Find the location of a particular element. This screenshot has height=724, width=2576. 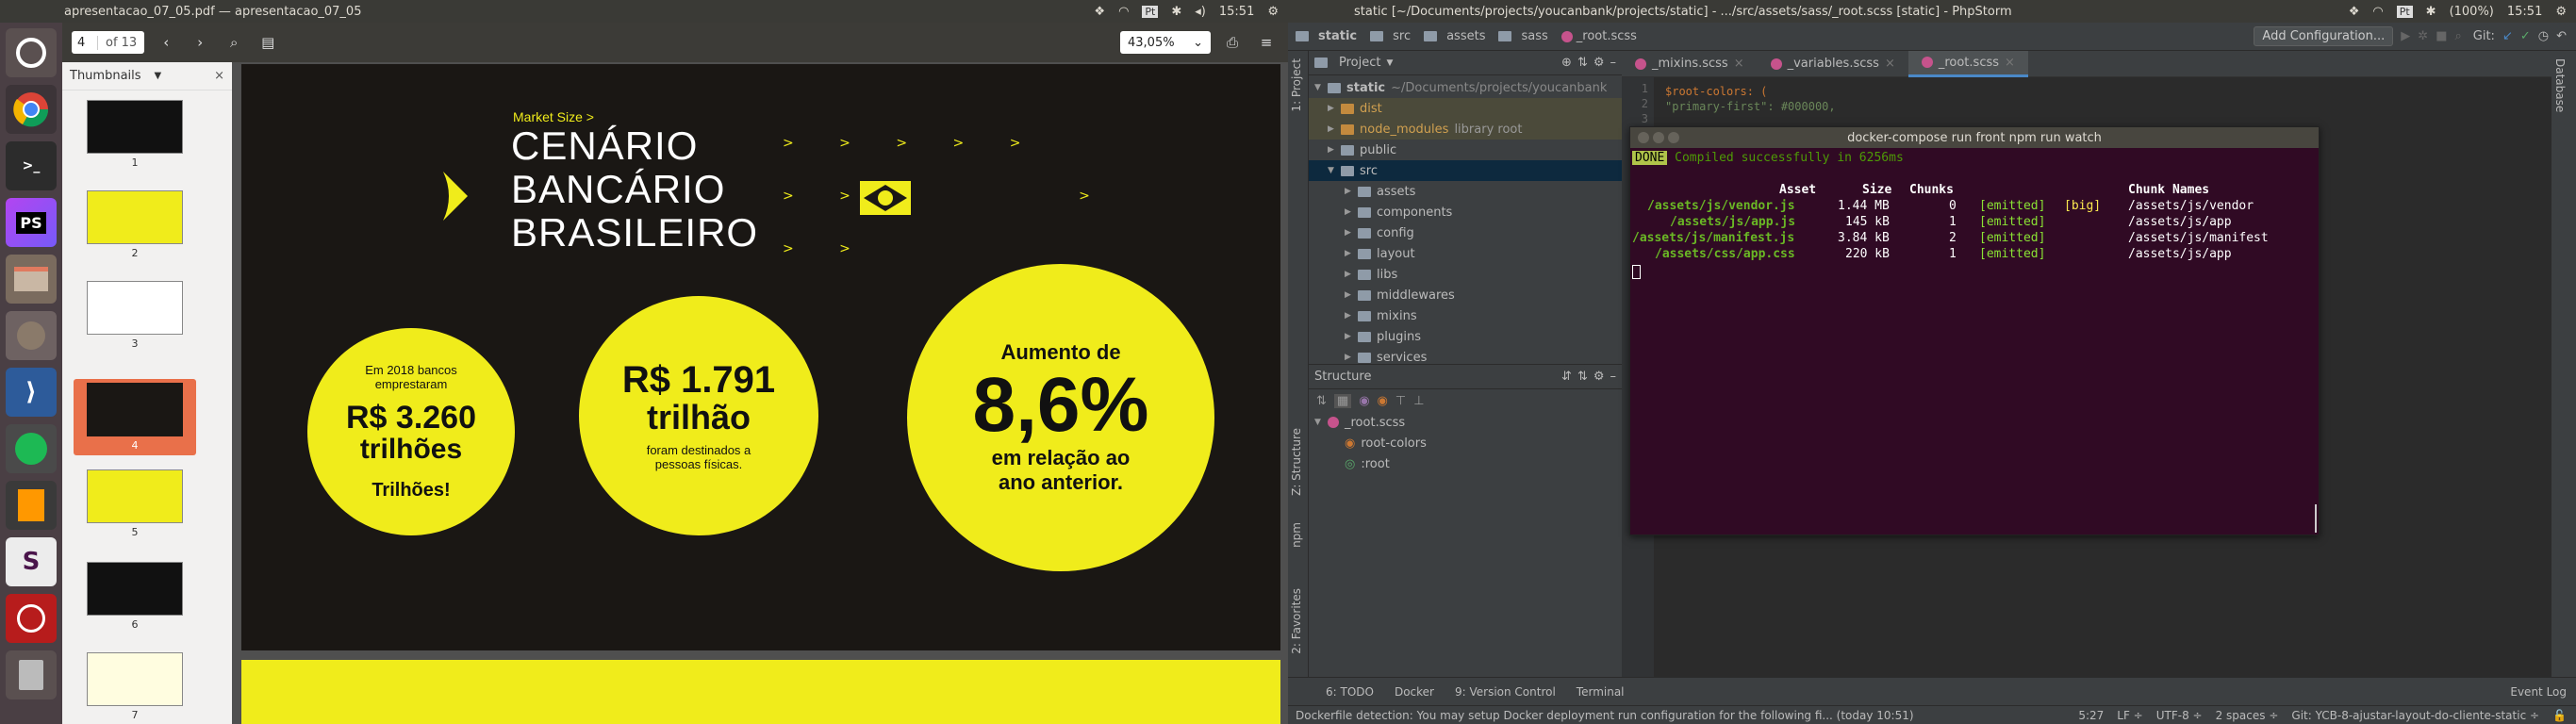

fields-icon: ◉ is located at coordinates (1383, 401).